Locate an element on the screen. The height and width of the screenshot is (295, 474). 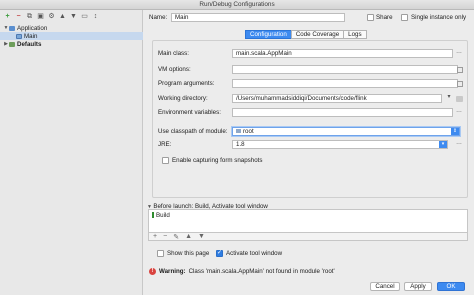
show-page-checkbox is located at coordinates (160, 253).